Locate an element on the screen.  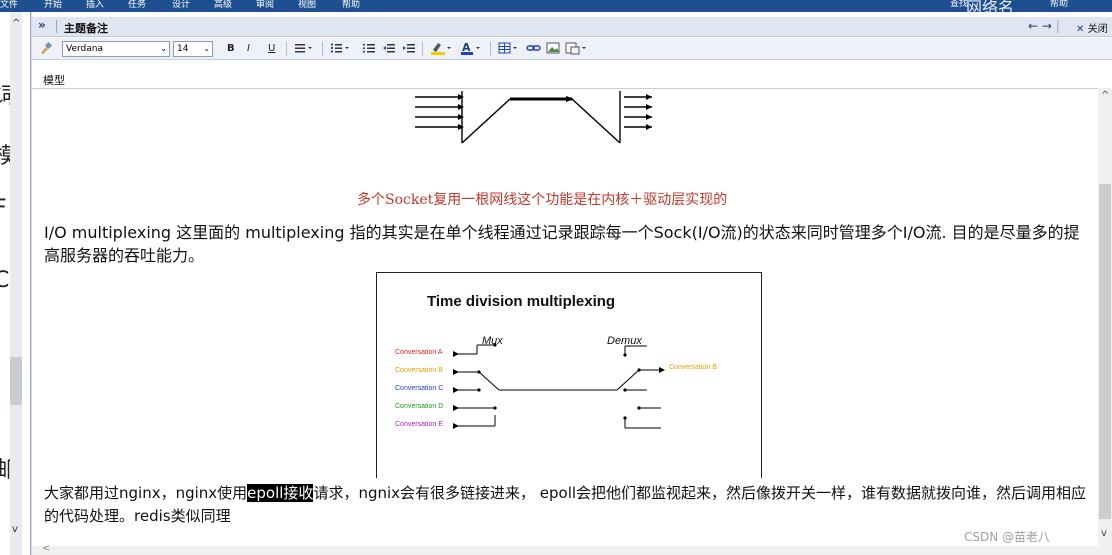
back-arrow-icon: ← is located at coordinates (1033, 26).